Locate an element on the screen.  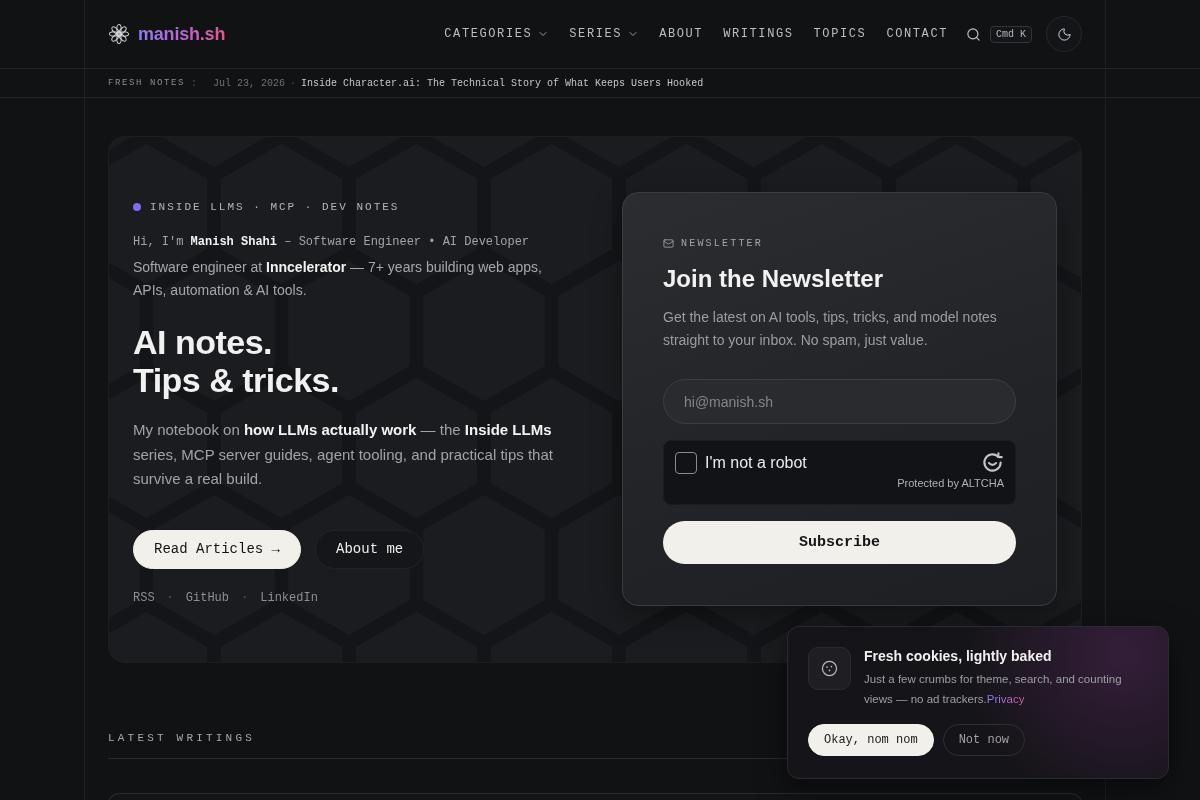
nav-link: CATEGORIES is located at coordinates (497, 34).